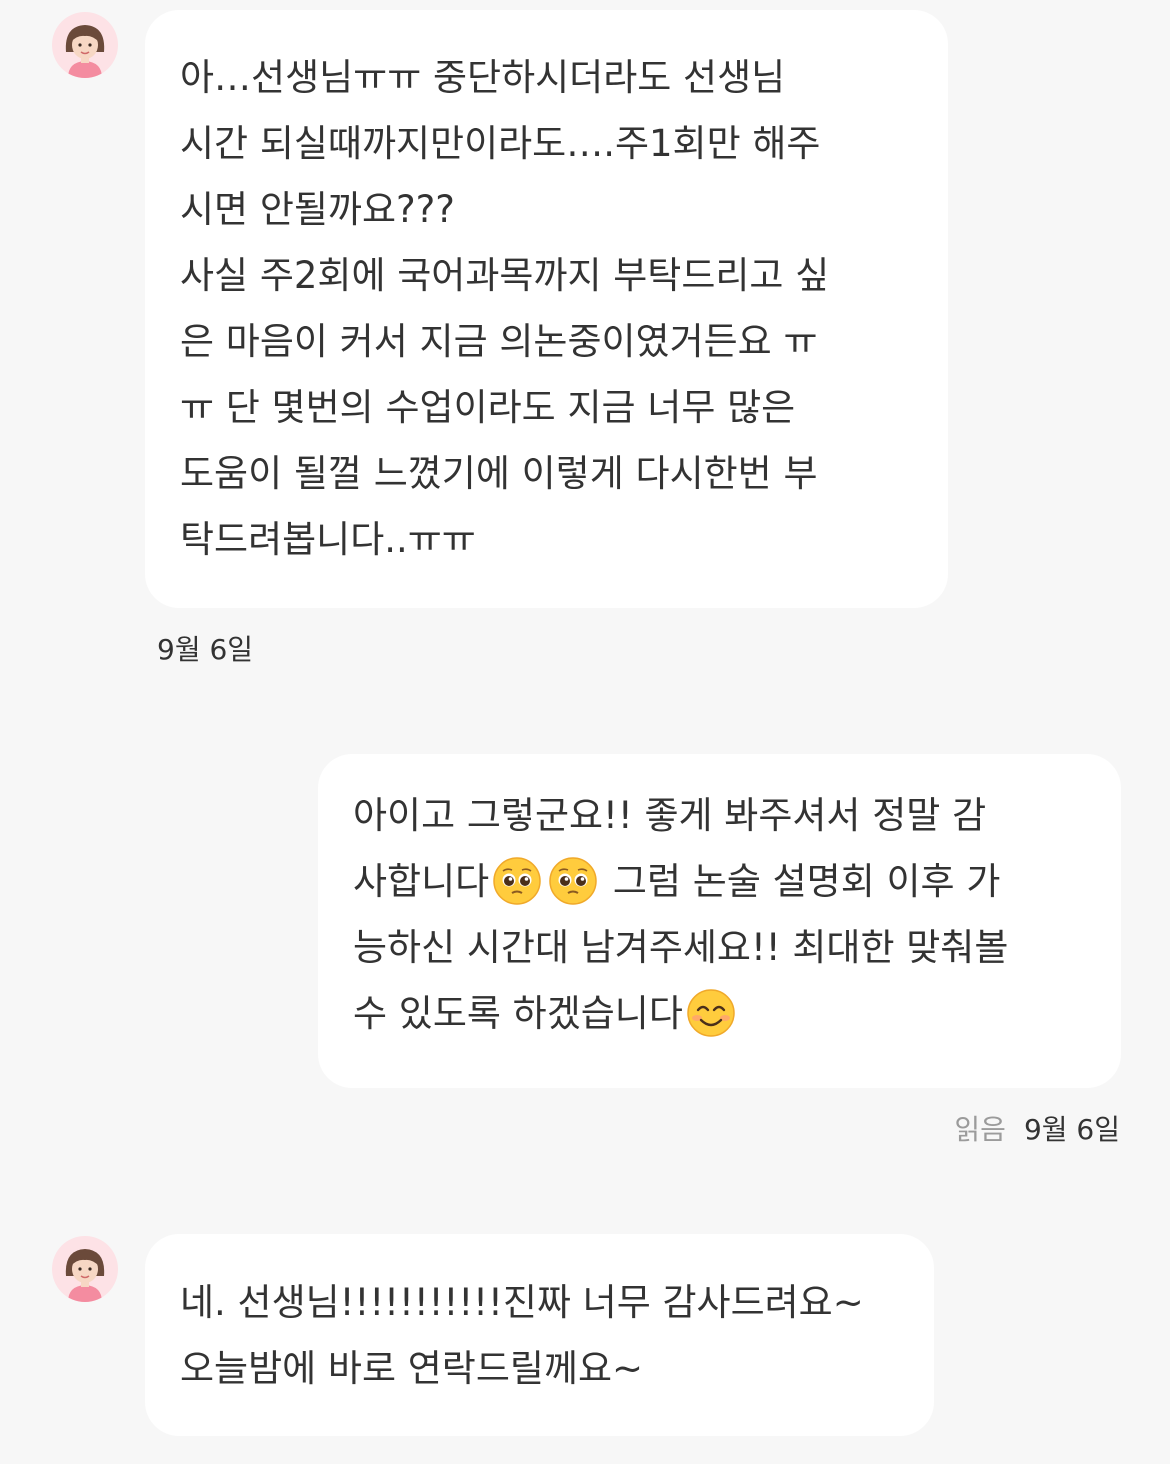  I want to click on message-text-line: 도움이 될껄 느꼈기에 이렇게 다시한번 부, so click(499, 473).